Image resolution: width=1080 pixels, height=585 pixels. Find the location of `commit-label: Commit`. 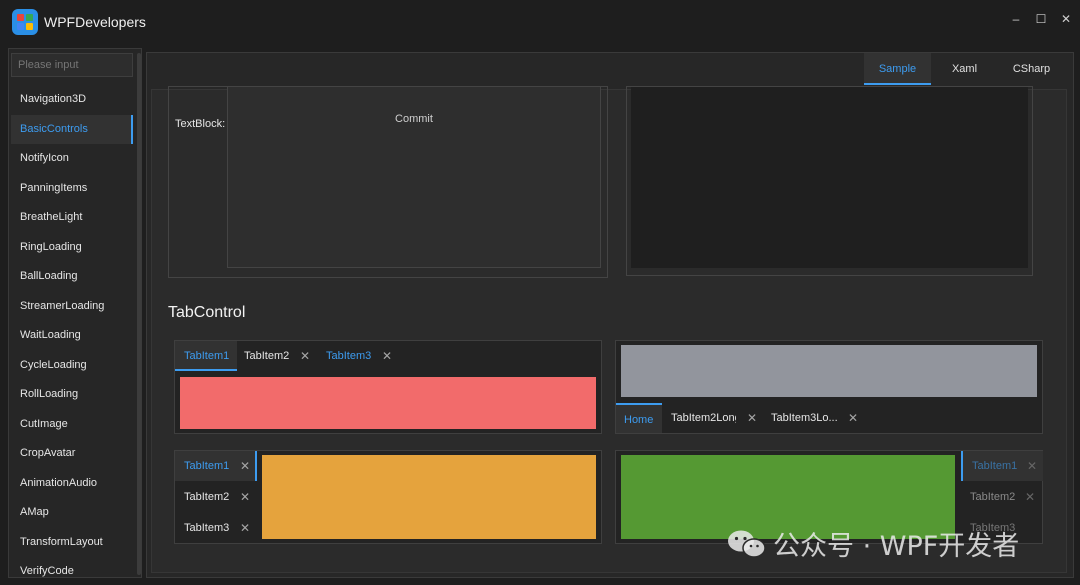

commit-label: Commit is located at coordinates (414, 119).